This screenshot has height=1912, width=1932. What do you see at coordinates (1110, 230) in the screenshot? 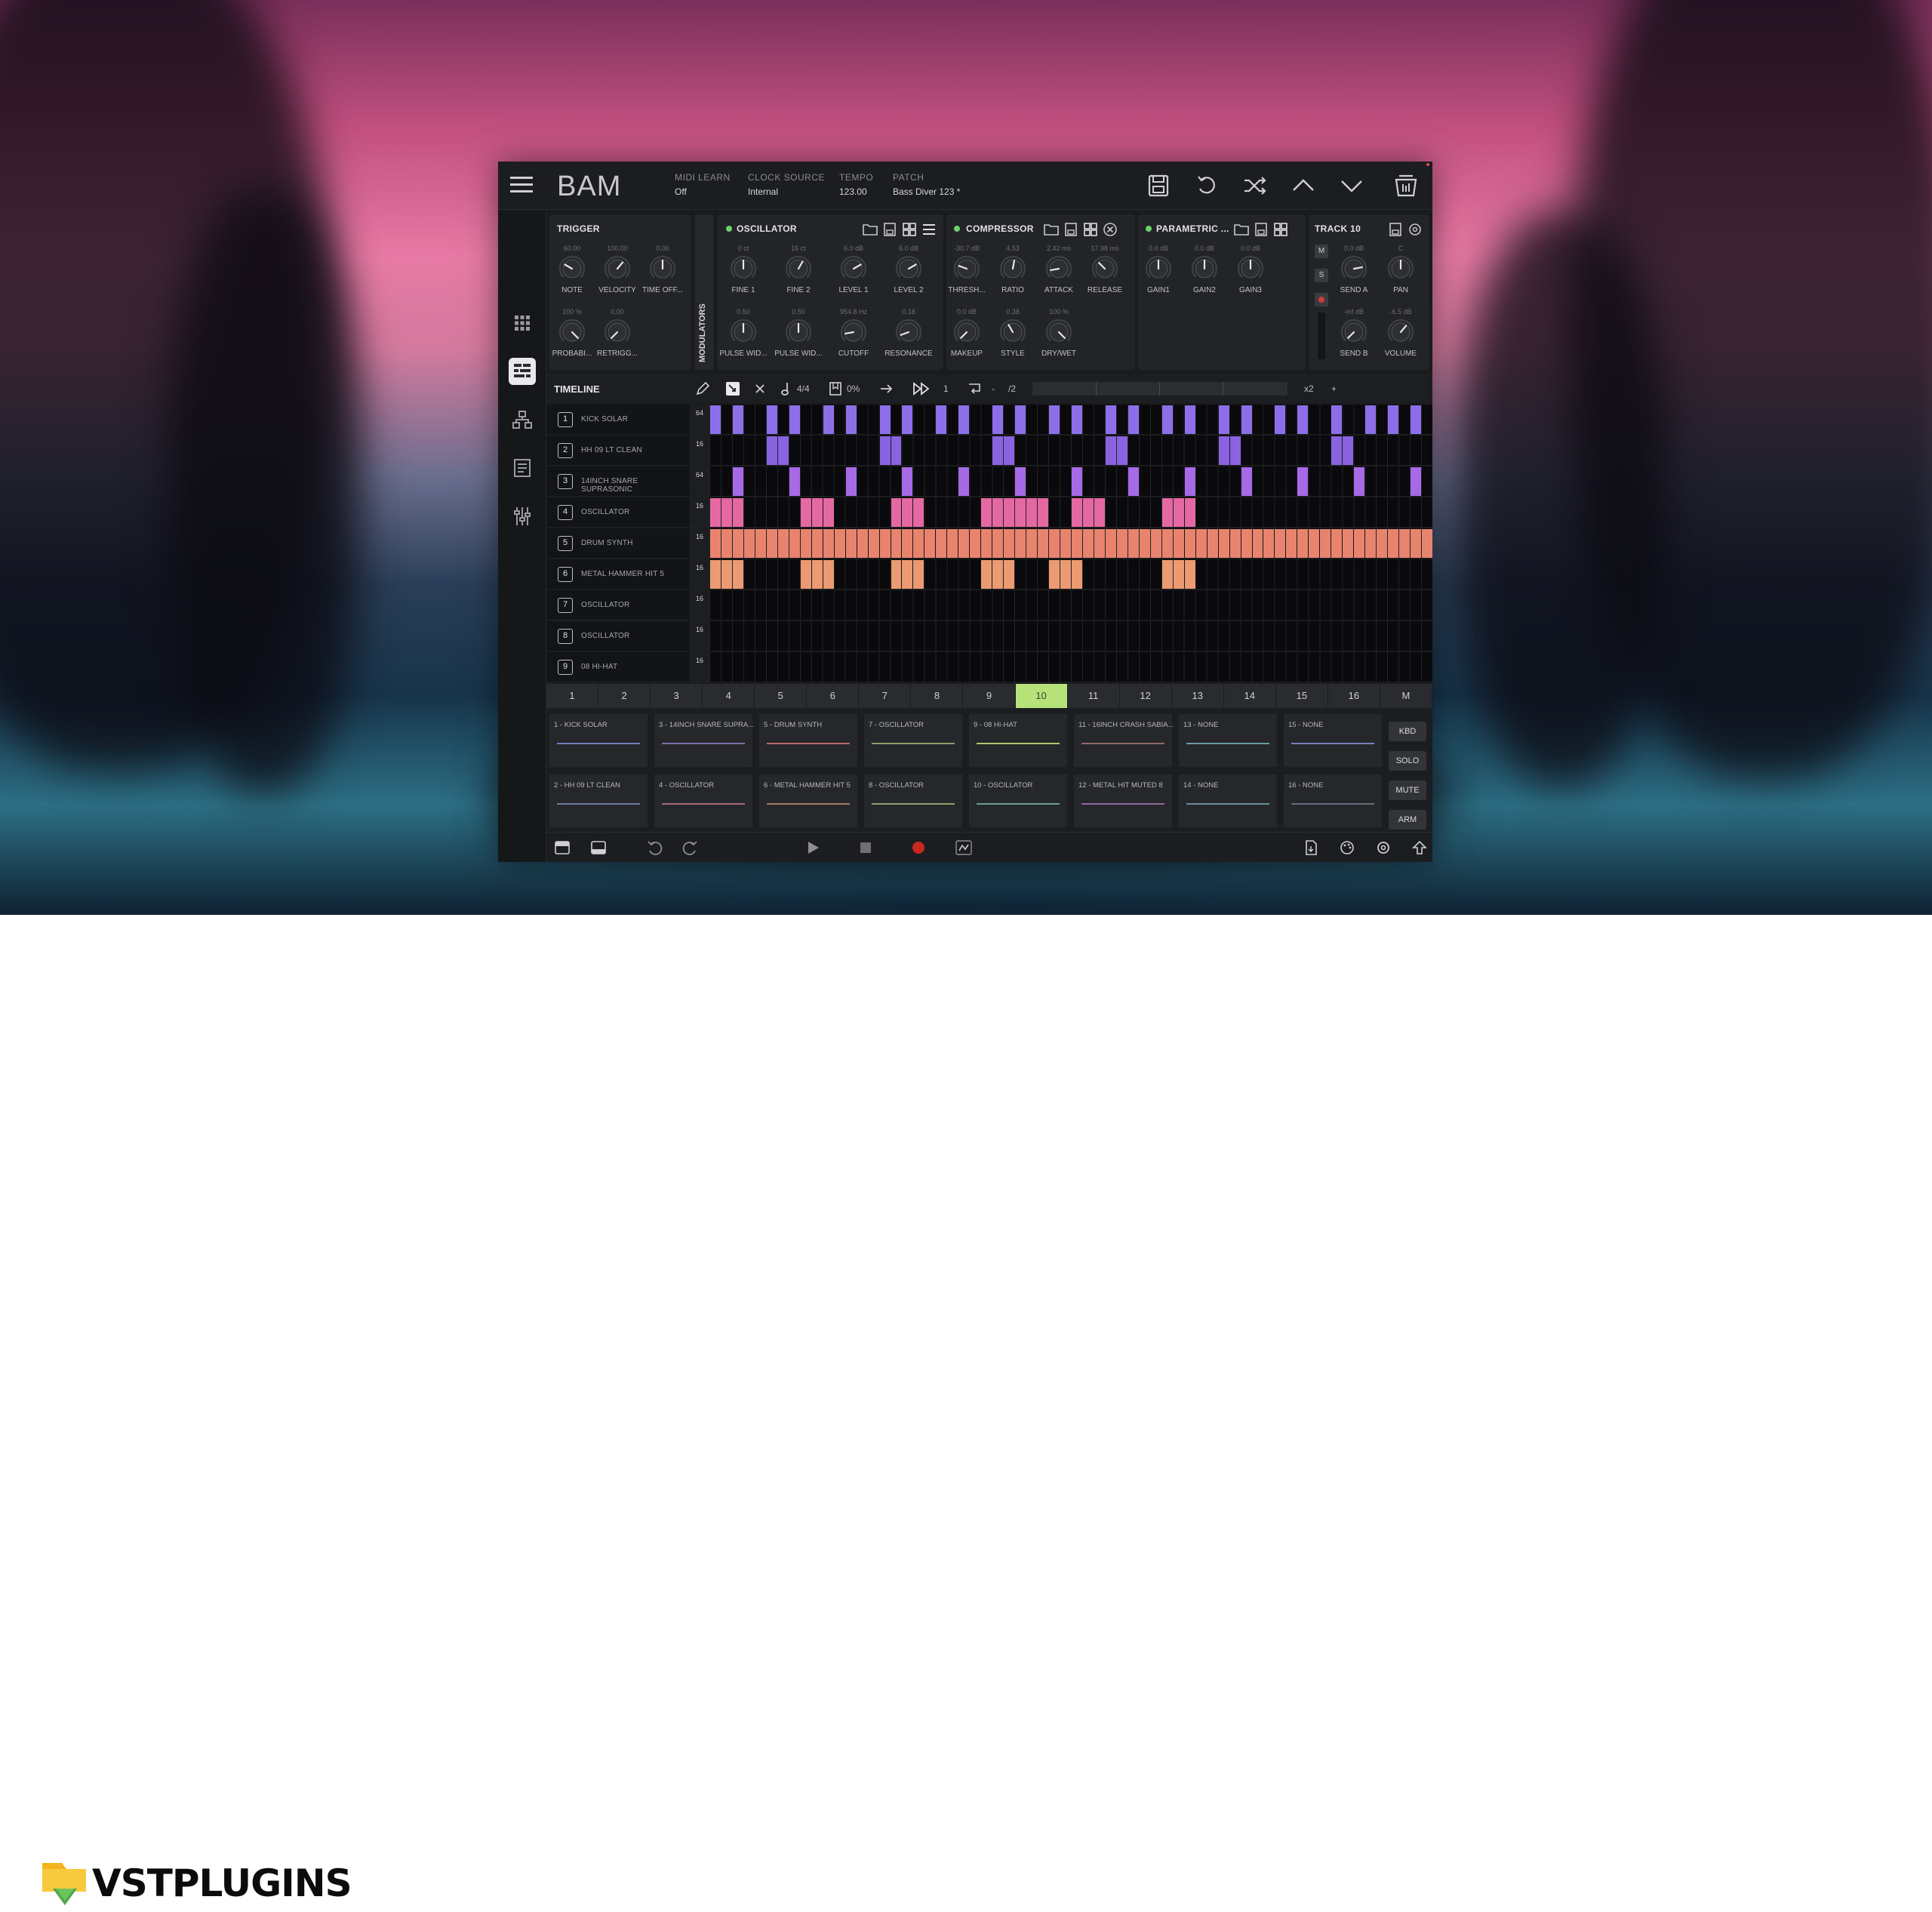
I see `close-device-icon` at bounding box center [1110, 230].